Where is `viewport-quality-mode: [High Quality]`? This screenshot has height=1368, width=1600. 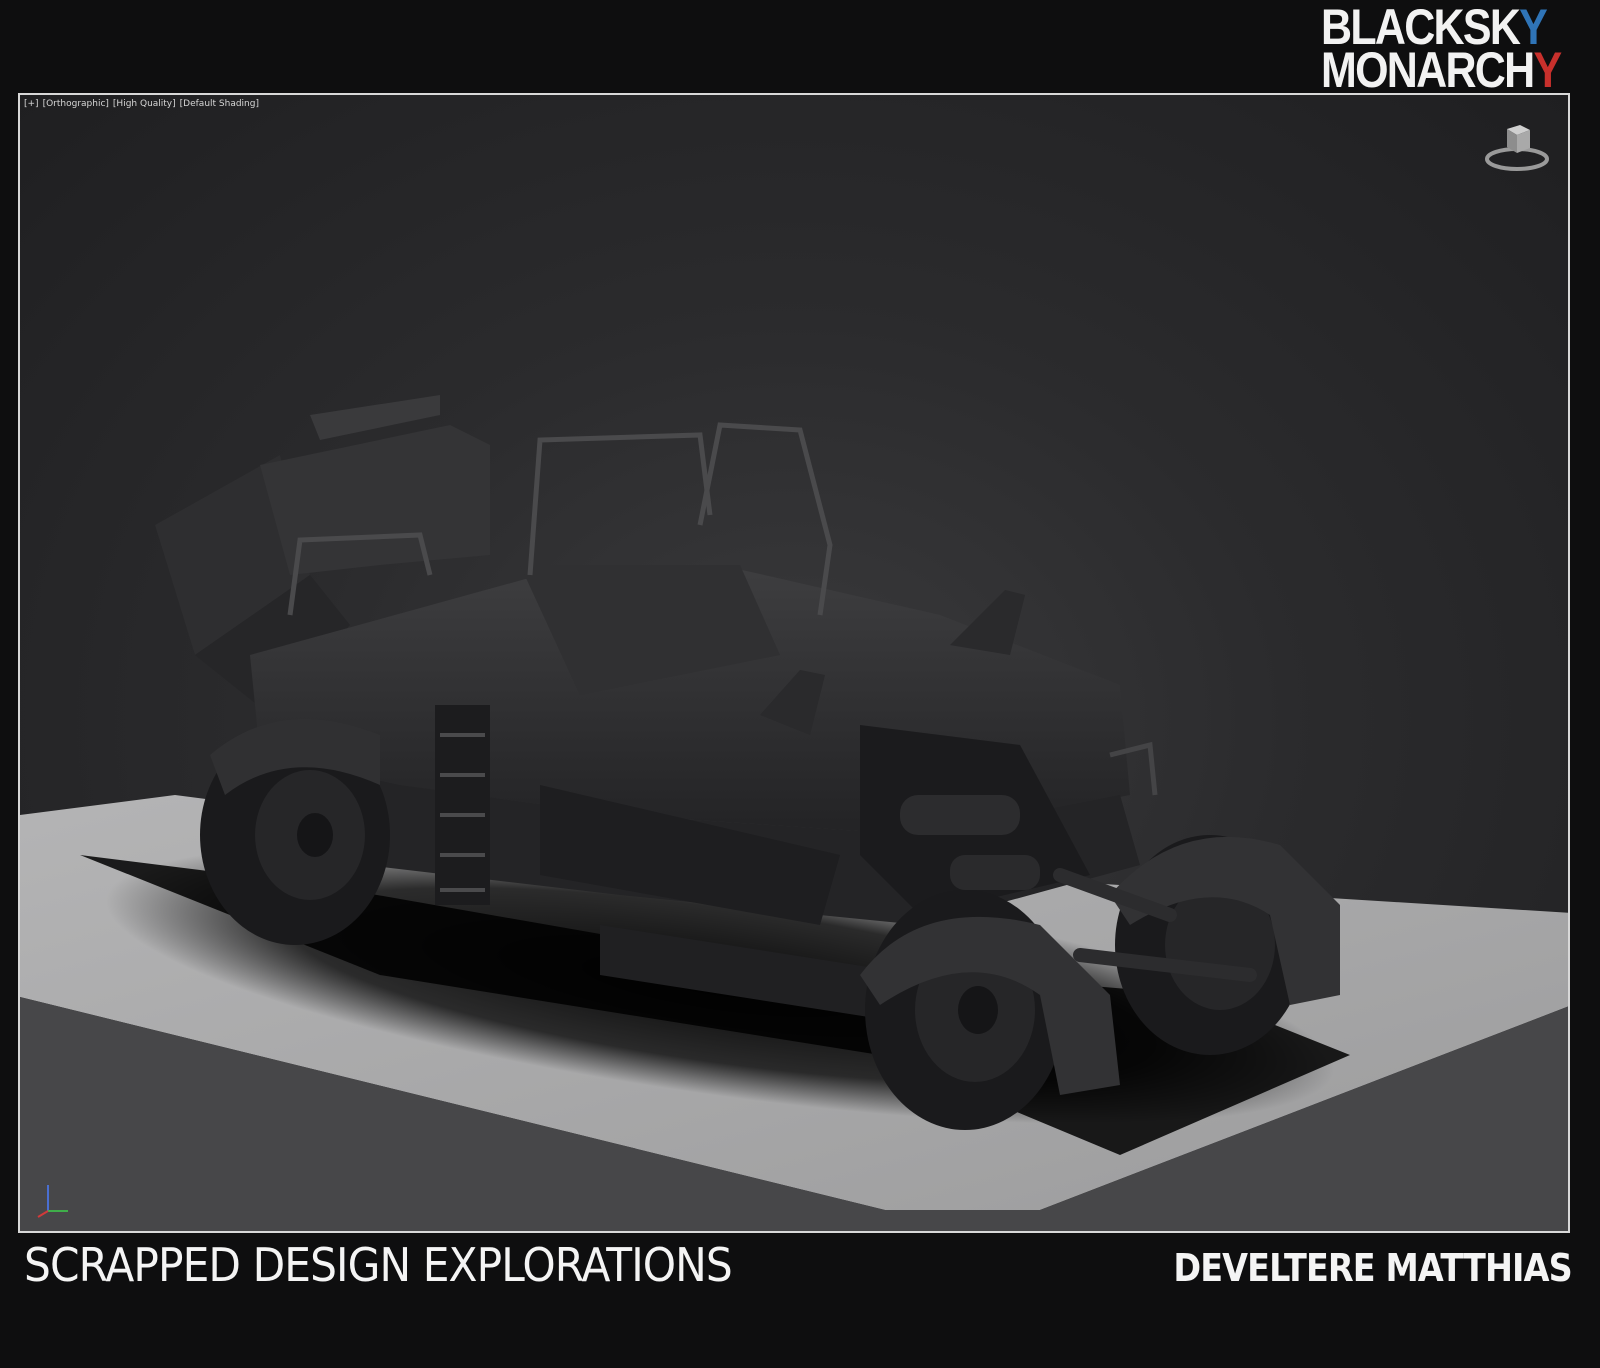 viewport-quality-mode: [High Quality] is located at coordinates (144, 104).